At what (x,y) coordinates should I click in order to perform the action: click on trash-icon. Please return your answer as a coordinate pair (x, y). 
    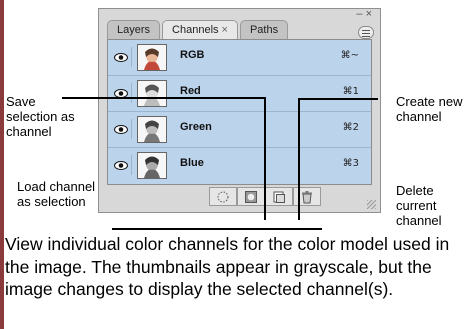
    Looking at the image, I should click on (307, 196).